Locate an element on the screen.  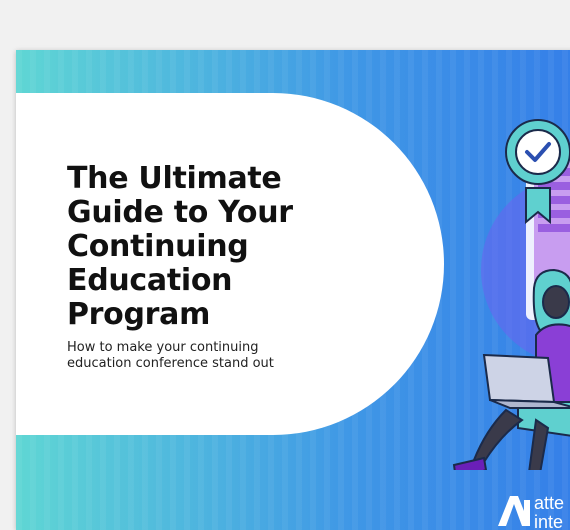
title-line: Education is located at coordinates (150, 280).